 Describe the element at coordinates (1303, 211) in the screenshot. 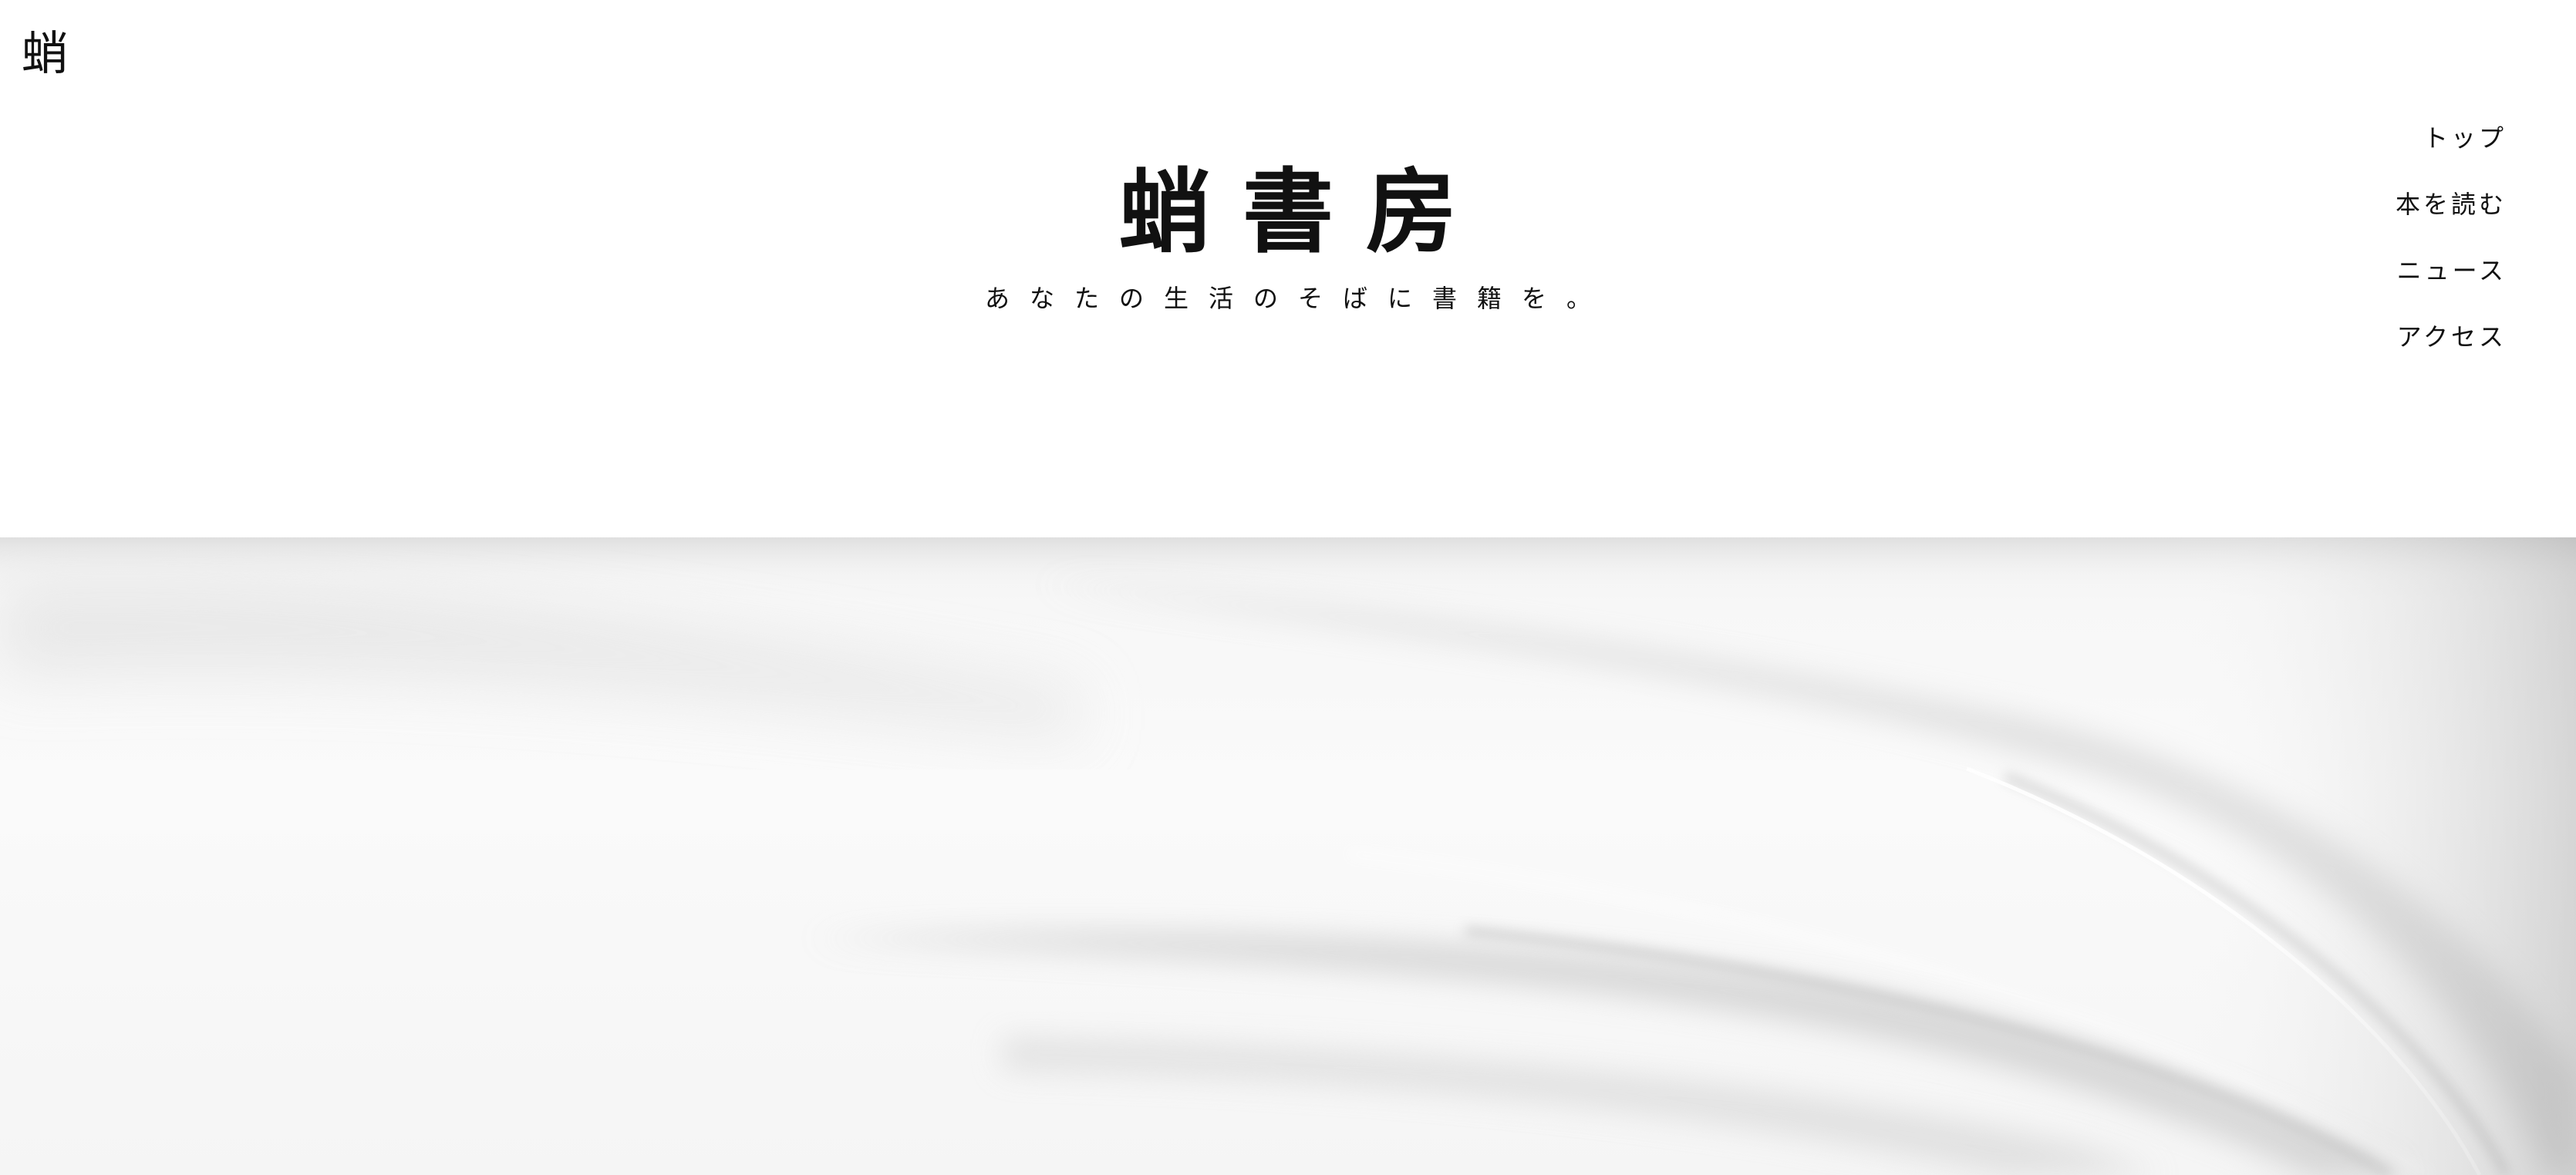

I see `site-title: 蛸書房` at that location.